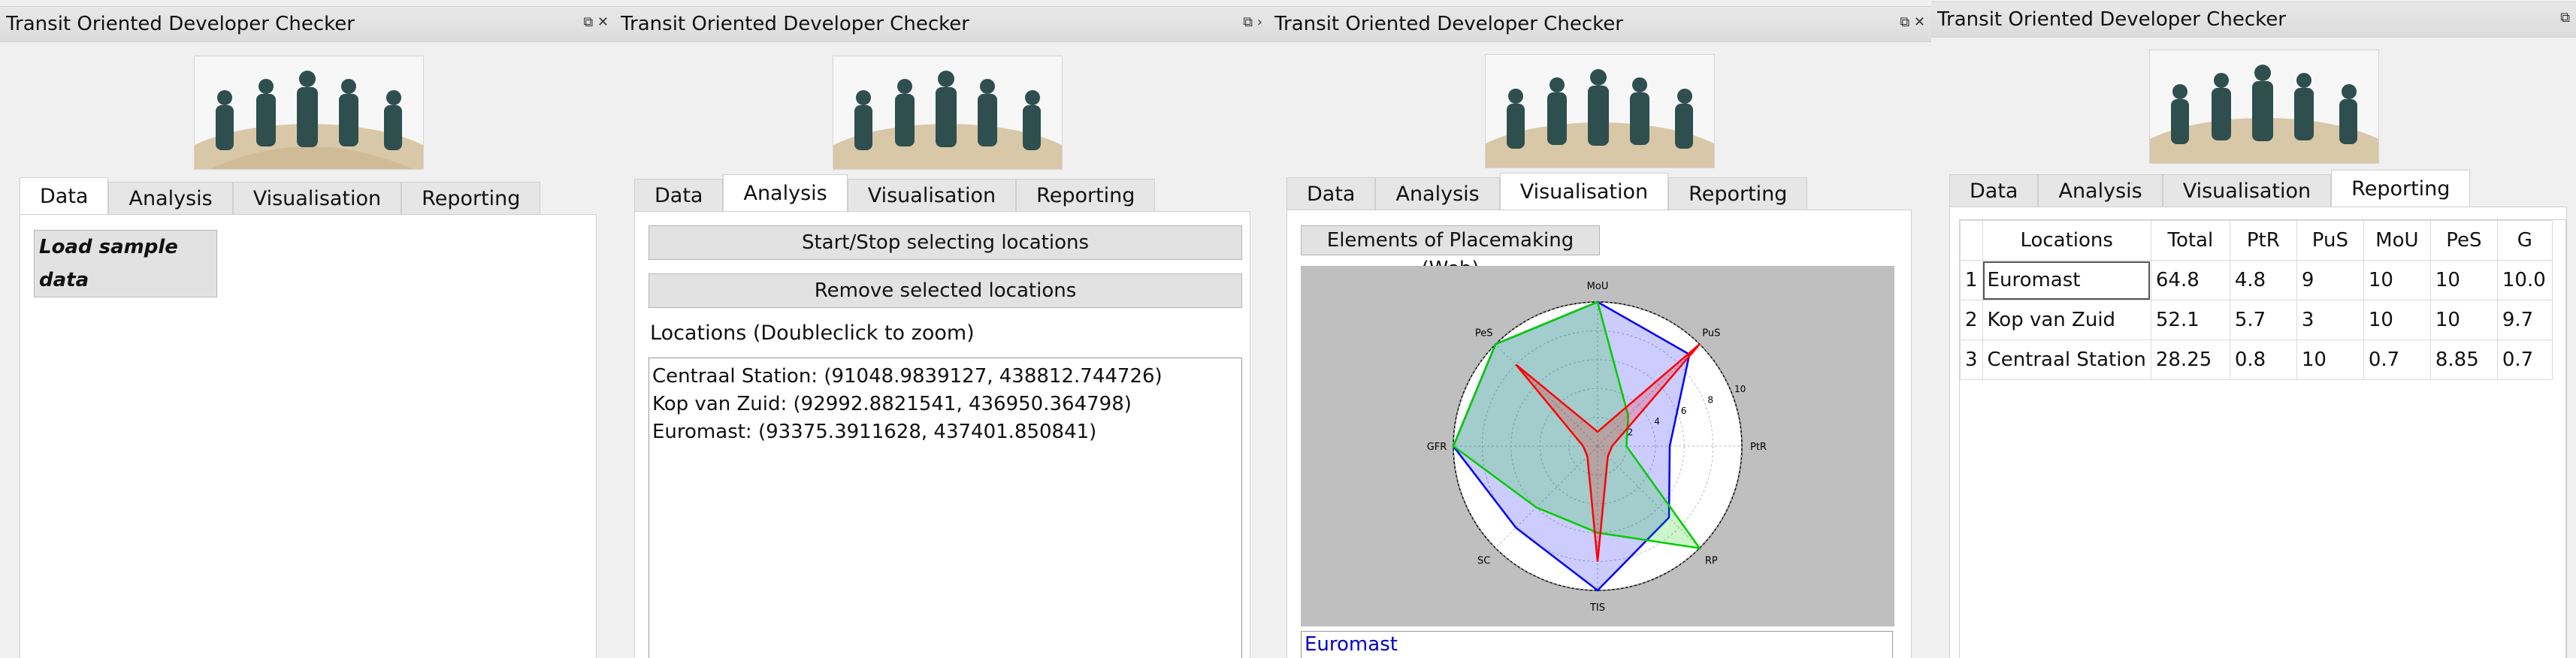  What do you see at coordinates (2066, 320) in the screenshot?
I see `table-cell: Kop van Zuid` at bounding box center [2066, 320].